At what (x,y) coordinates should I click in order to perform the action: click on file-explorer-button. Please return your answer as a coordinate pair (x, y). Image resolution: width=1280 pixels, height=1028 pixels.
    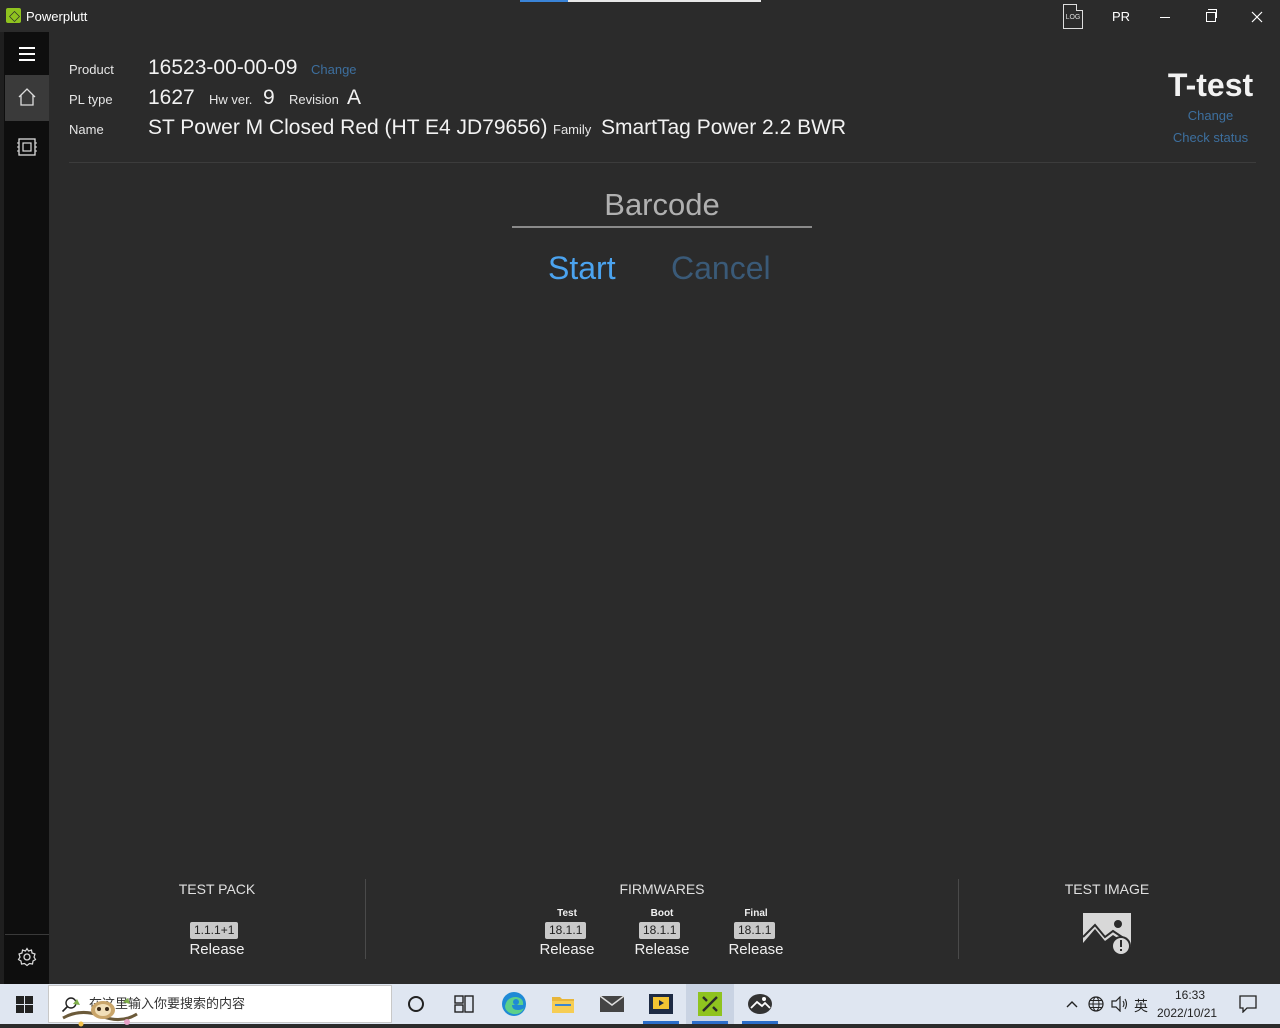
    Looking at the image, I should click on (563, 1004).